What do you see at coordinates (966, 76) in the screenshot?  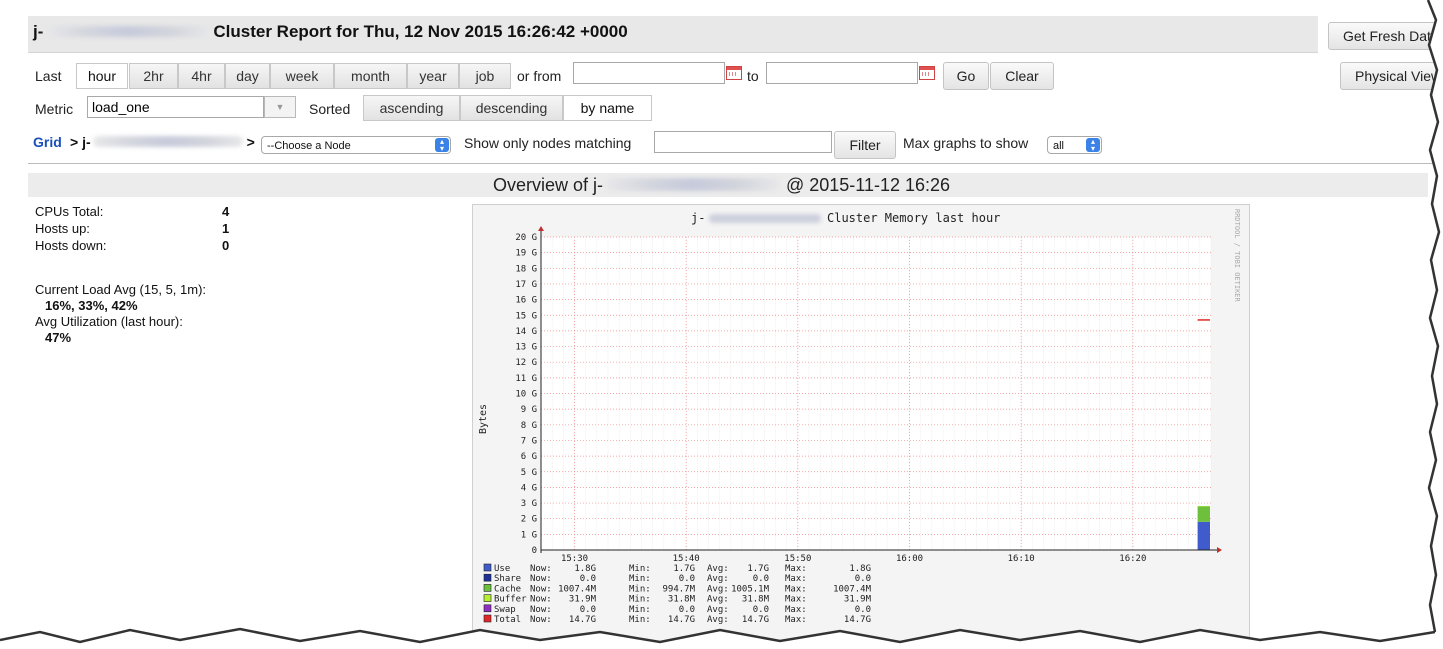 I see `go-button: Go` at bounding box center [966, 76].